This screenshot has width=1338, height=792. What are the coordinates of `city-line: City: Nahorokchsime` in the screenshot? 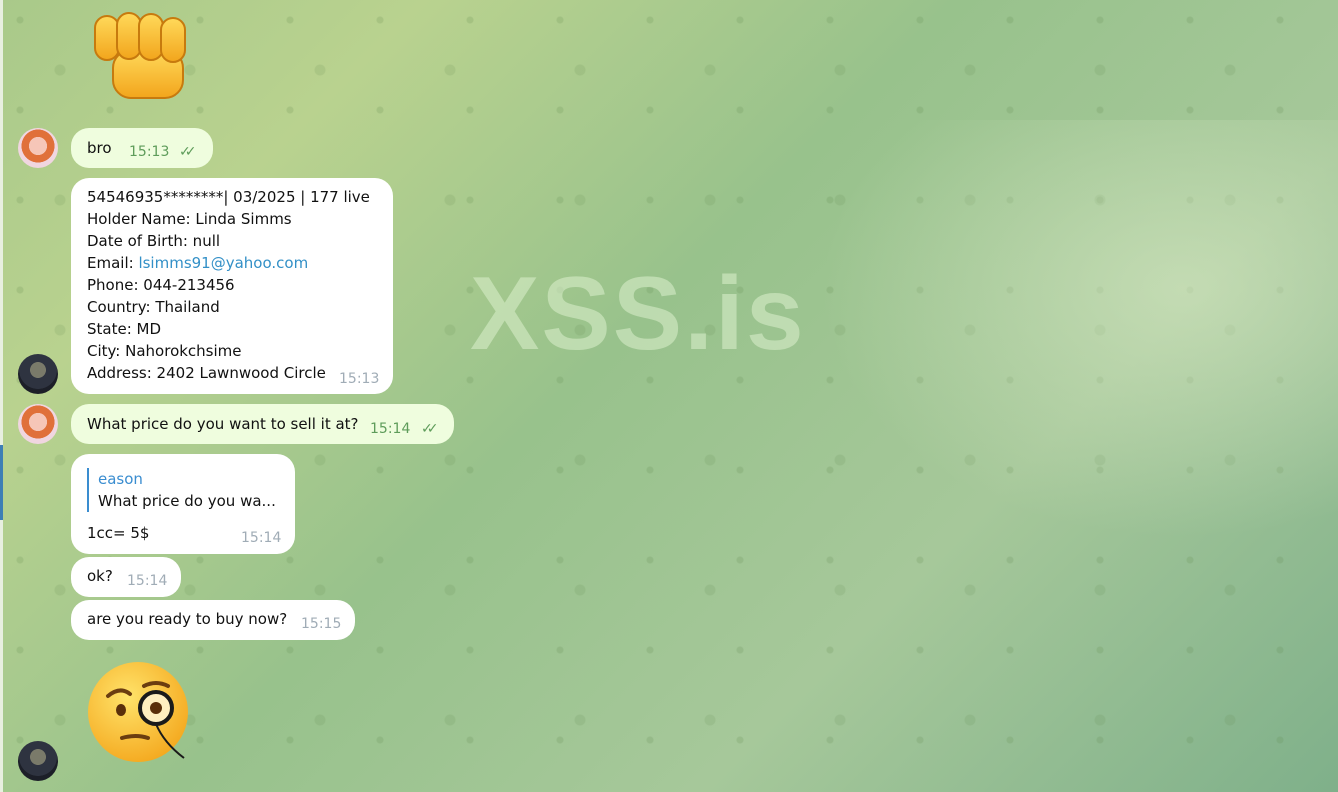 It's located at (164, 351).